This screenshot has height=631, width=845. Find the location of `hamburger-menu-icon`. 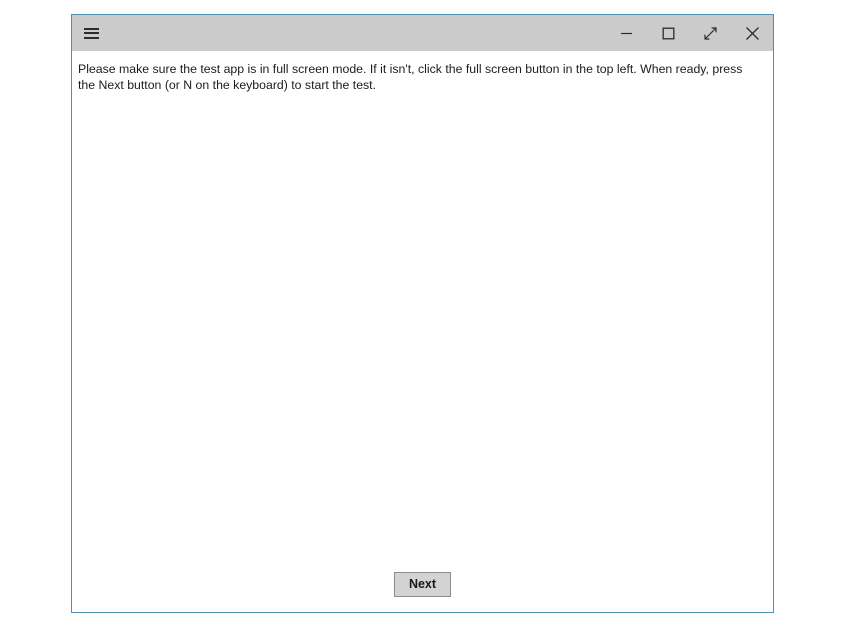

hamburger-menu-icon is located at coordinates (91, 33).